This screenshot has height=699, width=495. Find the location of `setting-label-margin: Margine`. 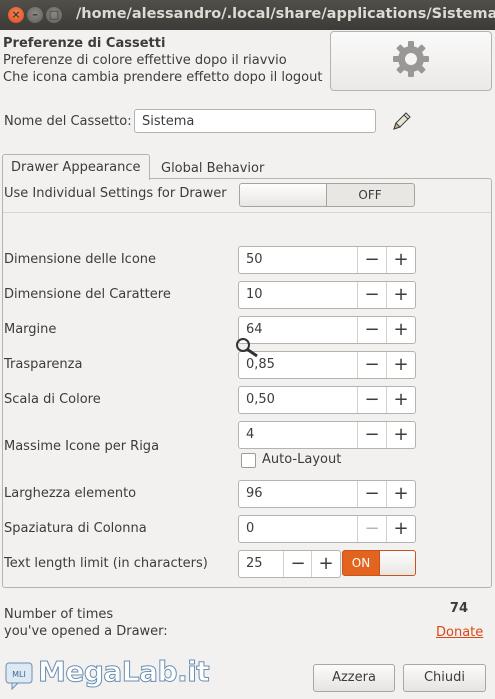

setting-label-margin: Margine is located at coordinates (30, 329).